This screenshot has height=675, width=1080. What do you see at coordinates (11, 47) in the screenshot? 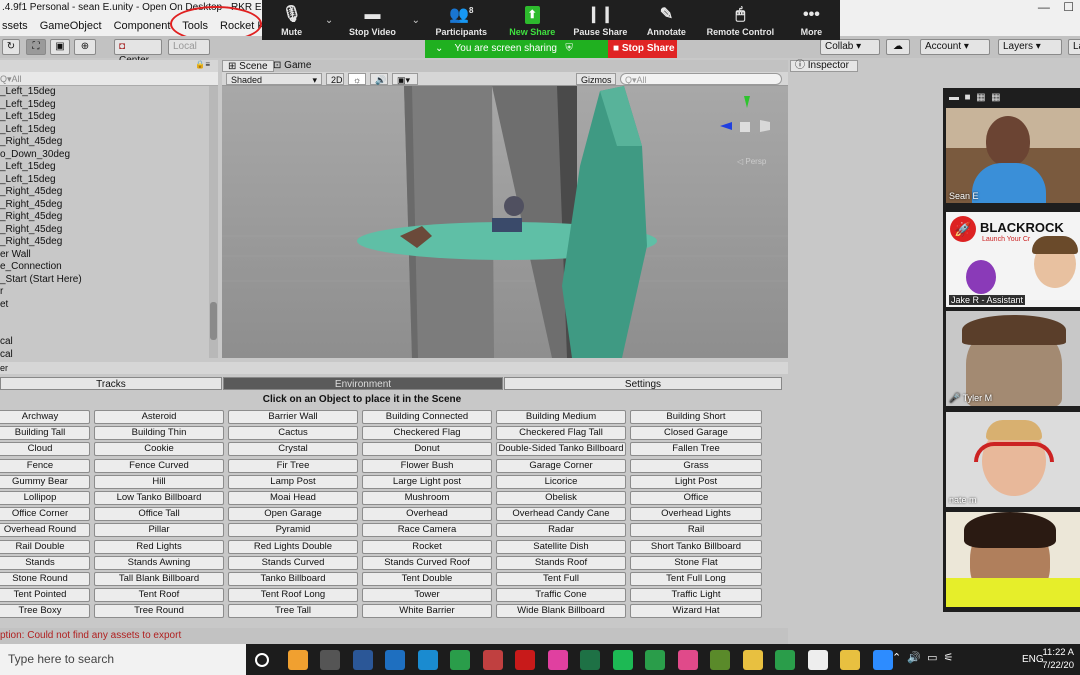
I see `rotate-tool-icon: ↻` at bounding box center [11, 47].